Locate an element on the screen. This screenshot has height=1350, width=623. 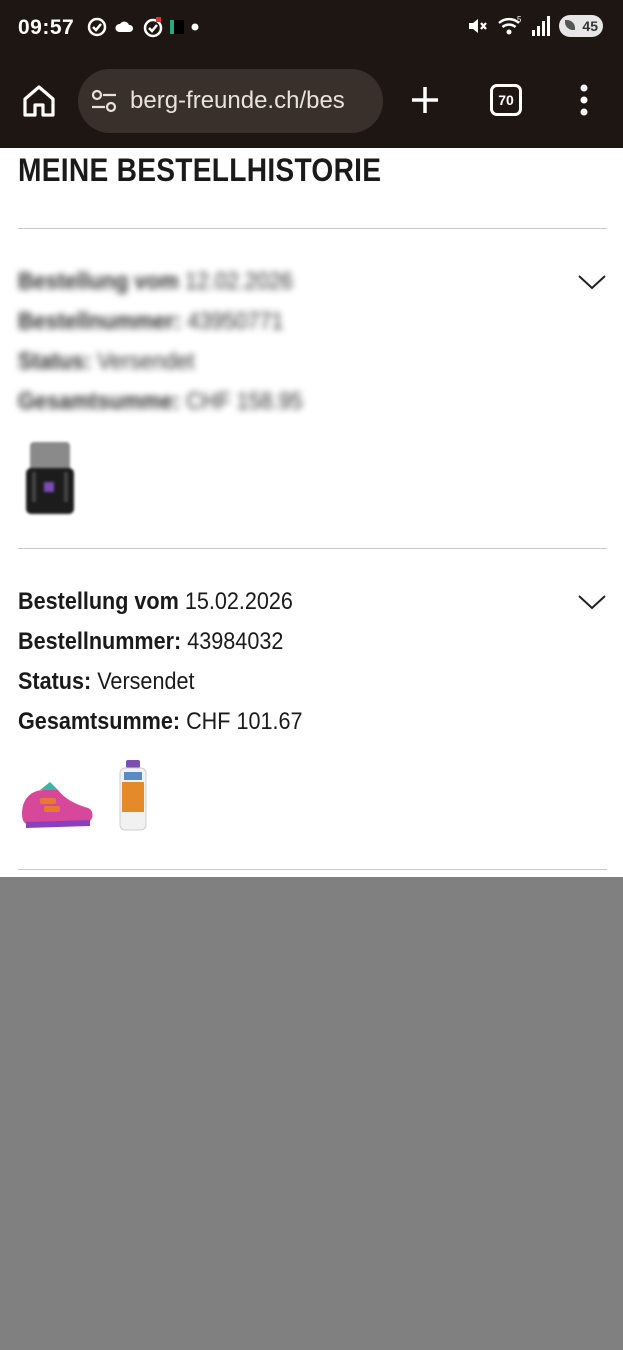
battery-level: 45 is located at coordinates (590, 26).